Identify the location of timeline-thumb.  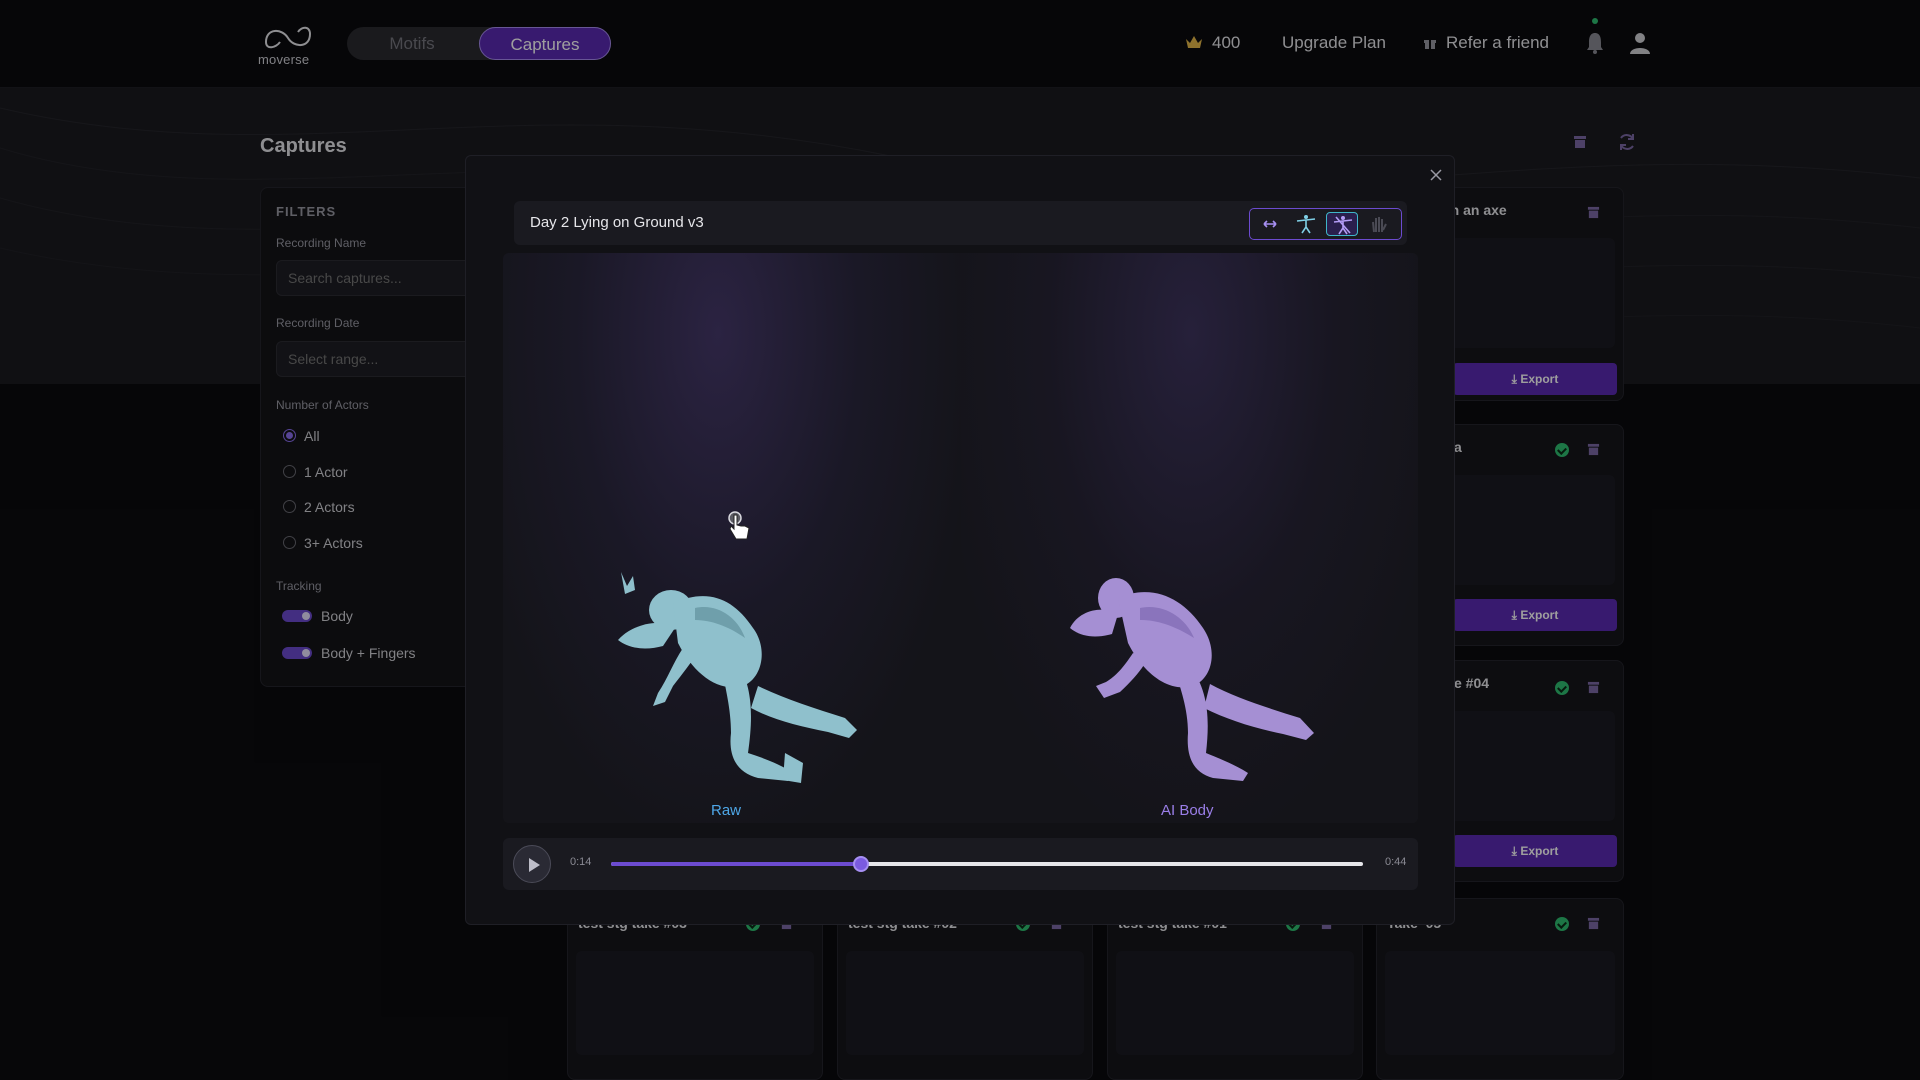
(861, 864).